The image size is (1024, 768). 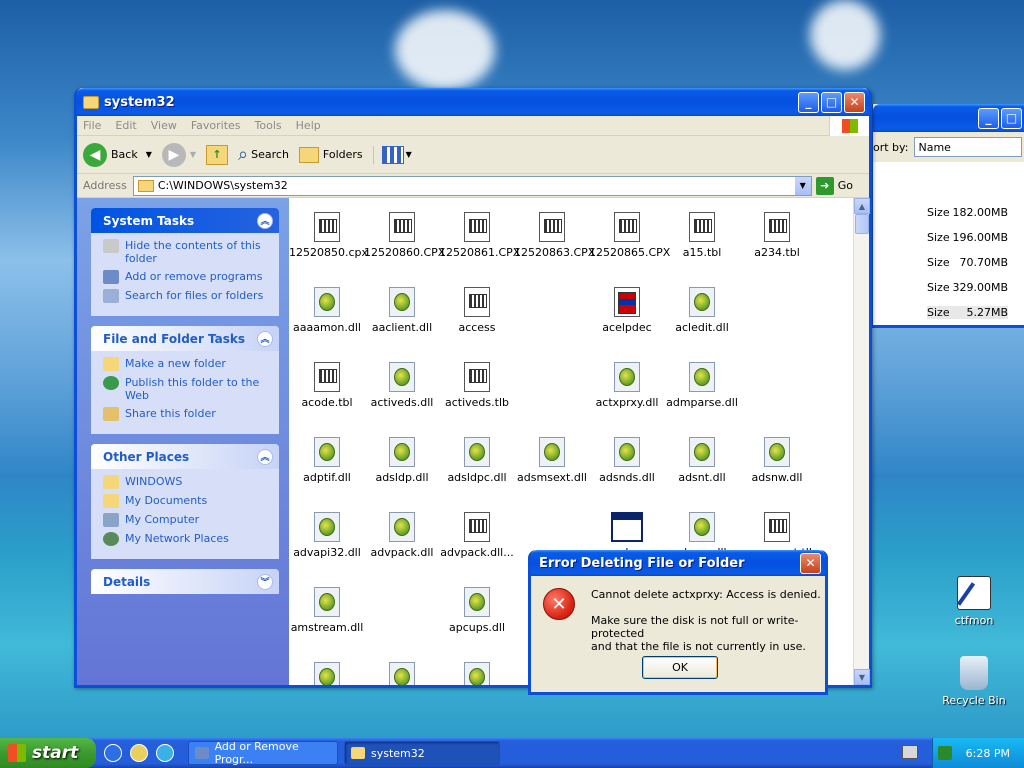 I want to click on keyboard-icon, so click(x=910, y=752).